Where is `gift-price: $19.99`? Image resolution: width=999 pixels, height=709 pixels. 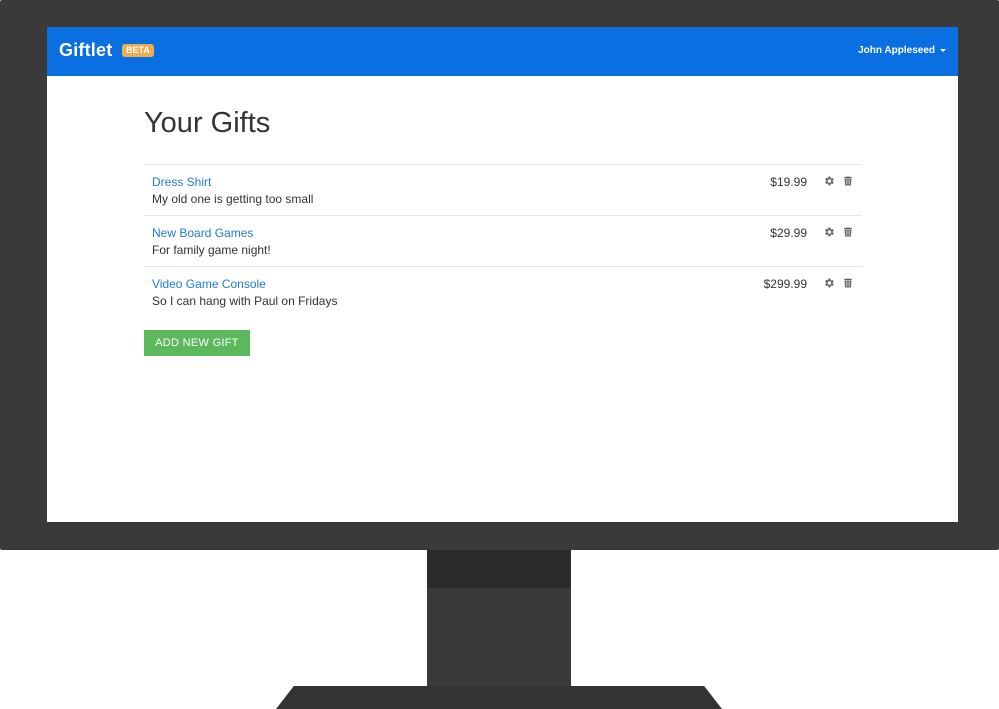 gift-price: $19.99 is located at coordinates (788, 182).